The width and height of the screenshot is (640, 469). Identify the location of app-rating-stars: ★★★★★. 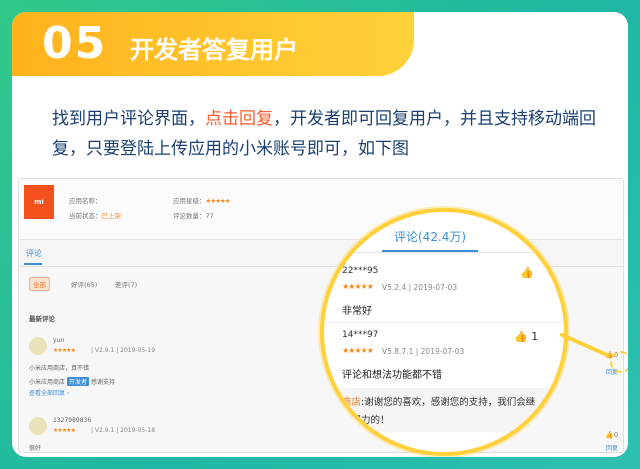
(218, 201).